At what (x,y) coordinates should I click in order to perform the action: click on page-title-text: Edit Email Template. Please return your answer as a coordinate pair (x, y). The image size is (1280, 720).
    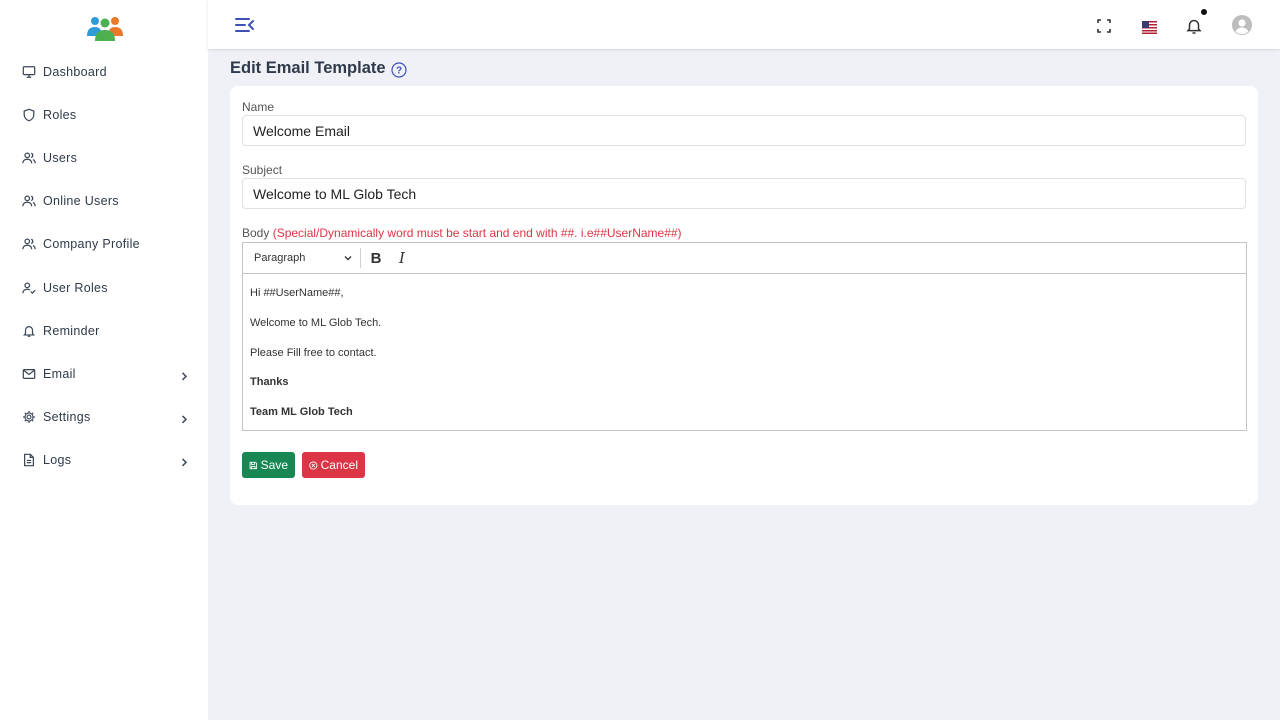
    Looking at the image, I should click on (308, 68).